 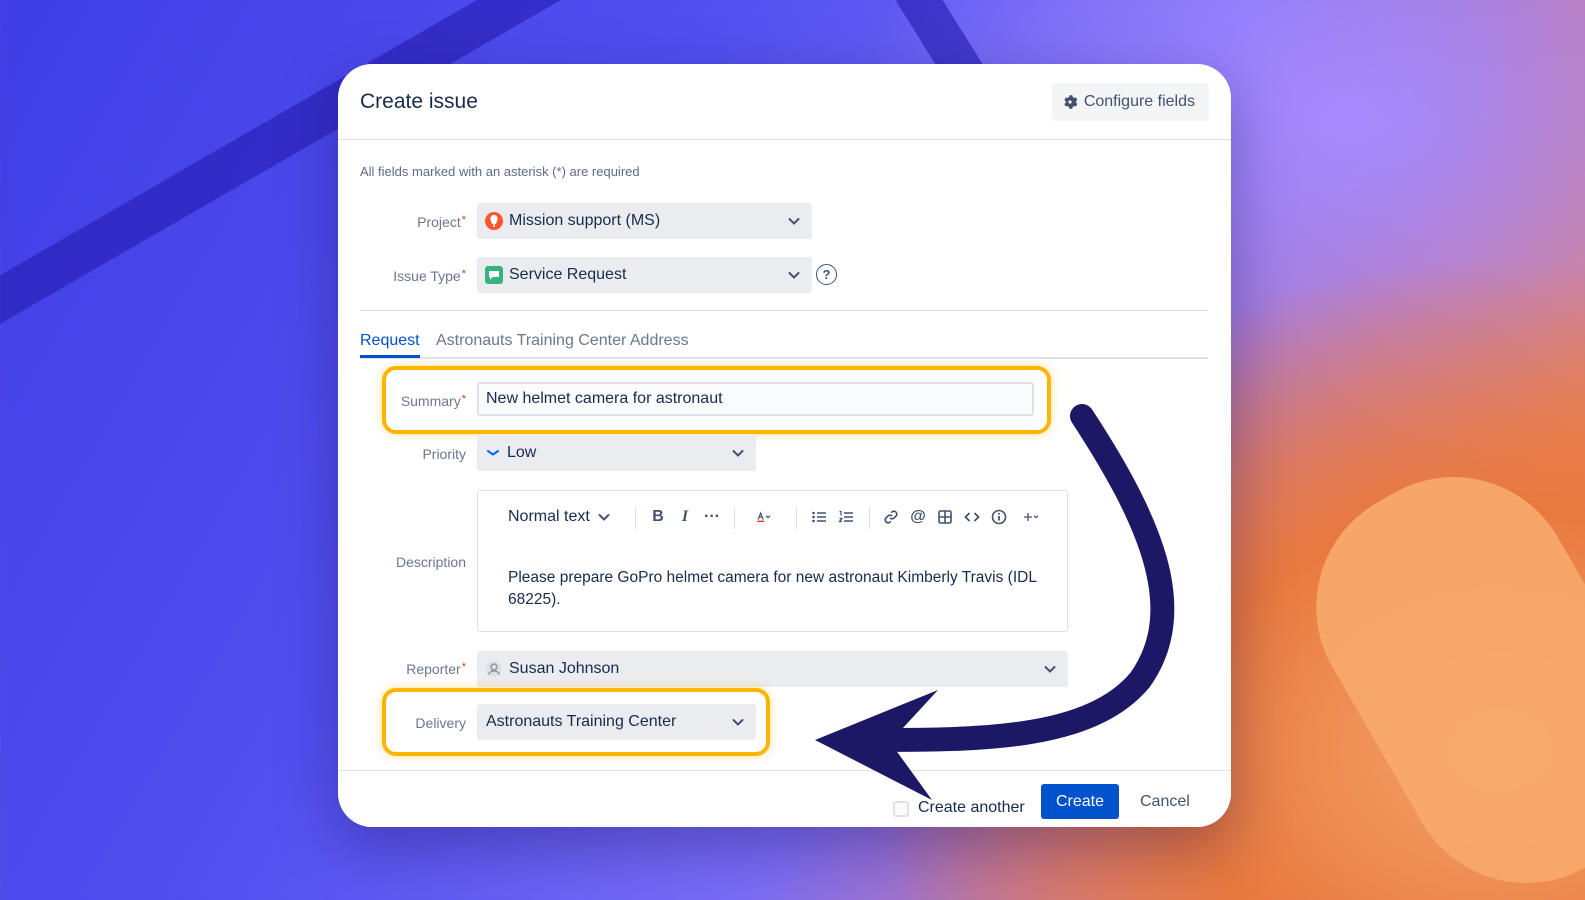 I want to click on configure-fields-button: Configure fields, so click(x=1130, y=102).